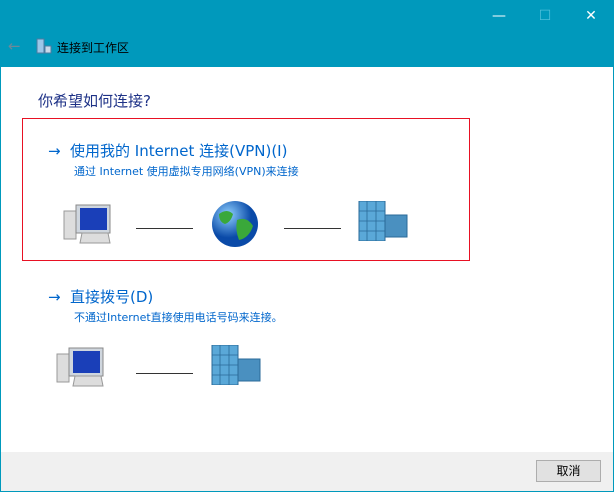 Image resolution: width=614 pixels, height=492 pixels. What do you see at coordinates (44, 46) in the screenshot?
I see `workplace-icon` at bounding box center [44, 46].